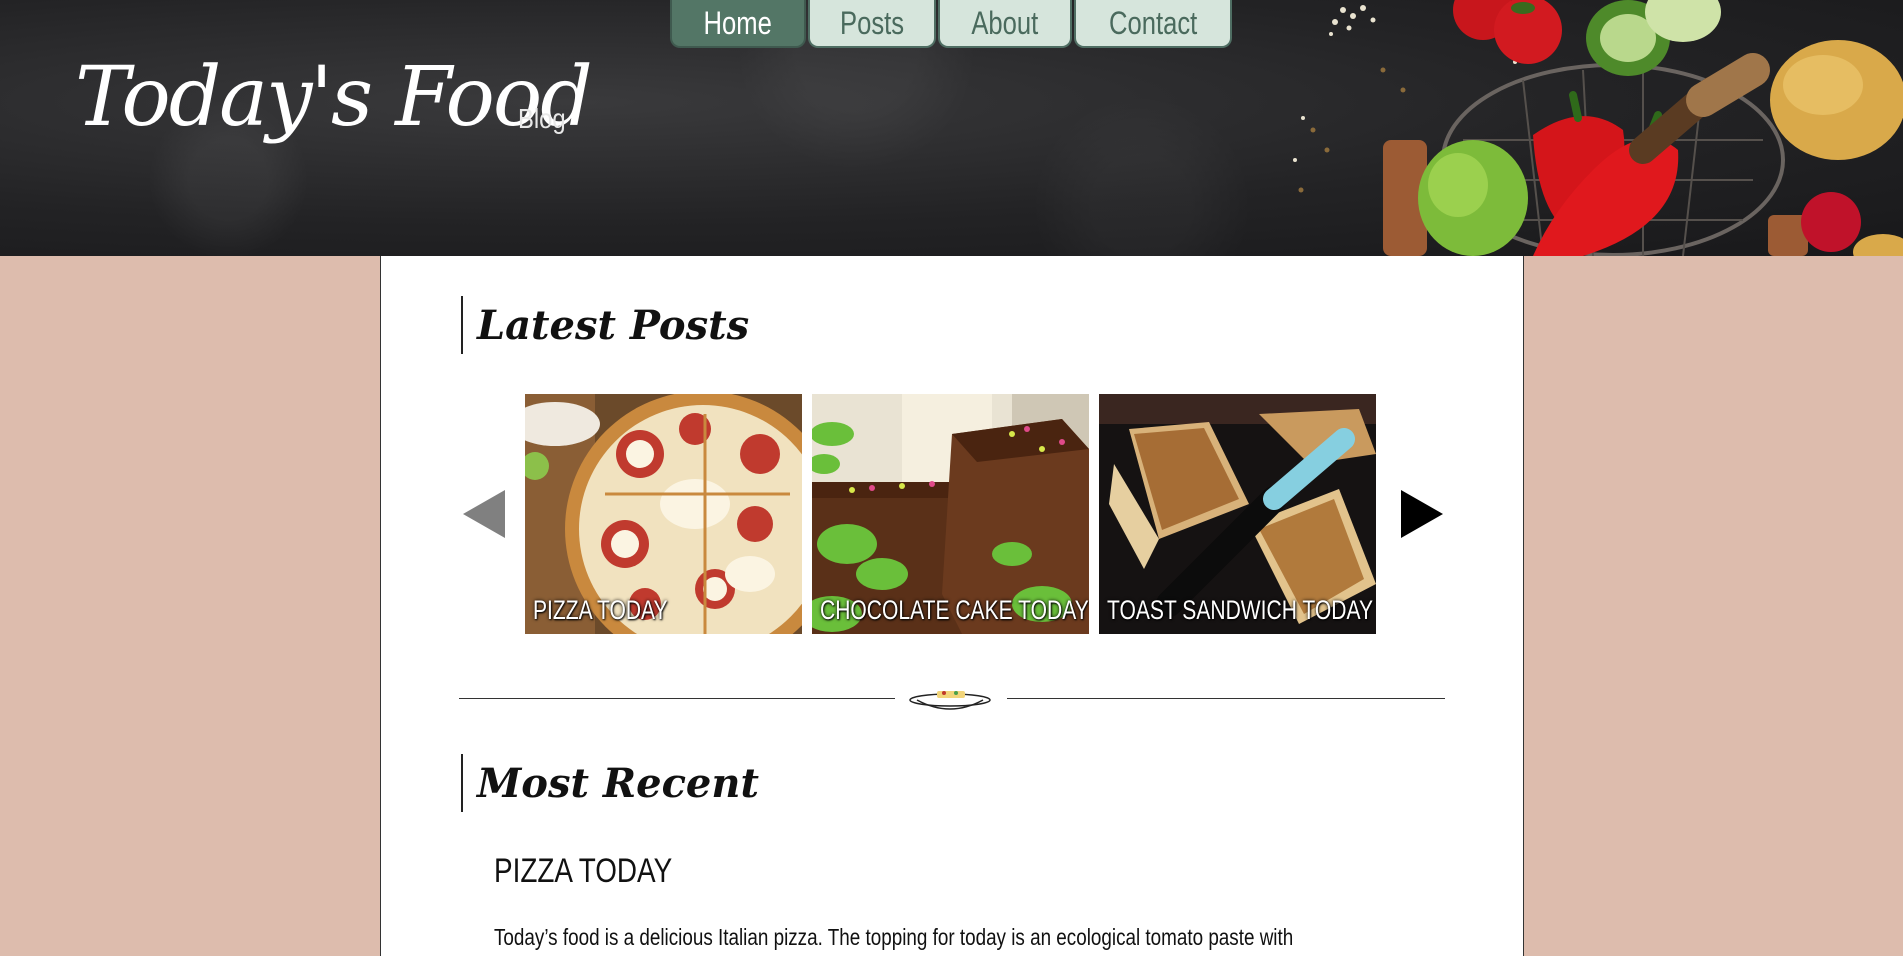  I want to click on site-subtitle: Blog, so click(542, 118).